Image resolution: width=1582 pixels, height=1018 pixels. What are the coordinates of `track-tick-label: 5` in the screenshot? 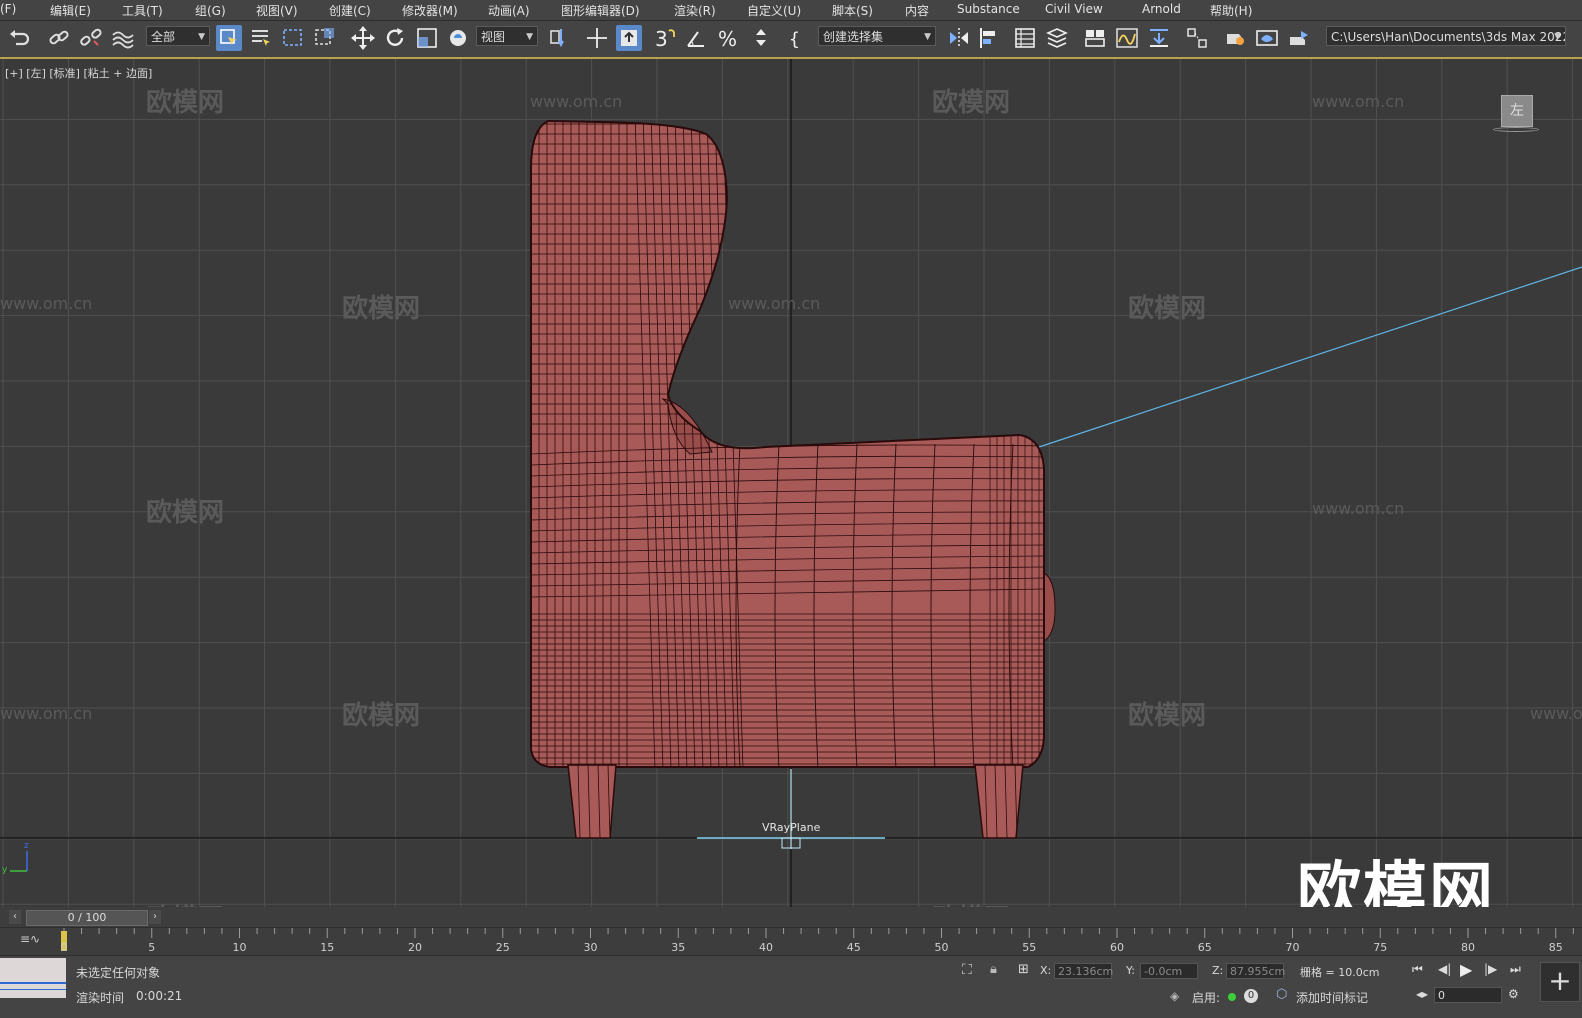 It's located at (152, 947).